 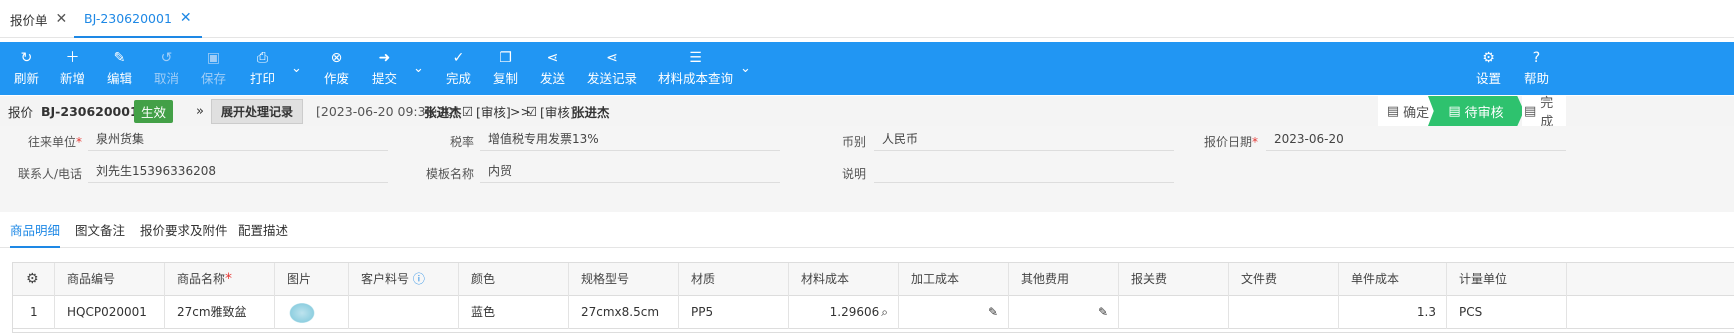 I want to click on tax-label: 税率, so click(x=461, y=142).